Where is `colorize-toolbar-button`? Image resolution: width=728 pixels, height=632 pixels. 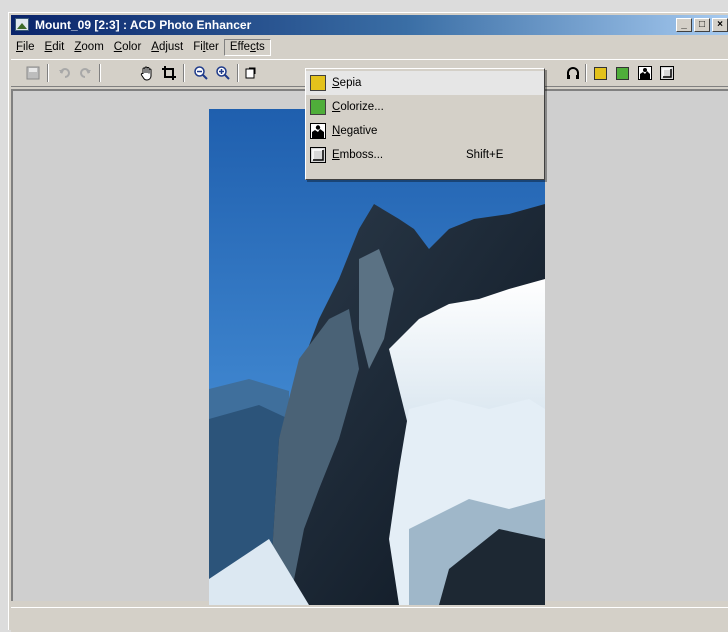 colorize-toolbar-button is located at coordinates (622, 73).